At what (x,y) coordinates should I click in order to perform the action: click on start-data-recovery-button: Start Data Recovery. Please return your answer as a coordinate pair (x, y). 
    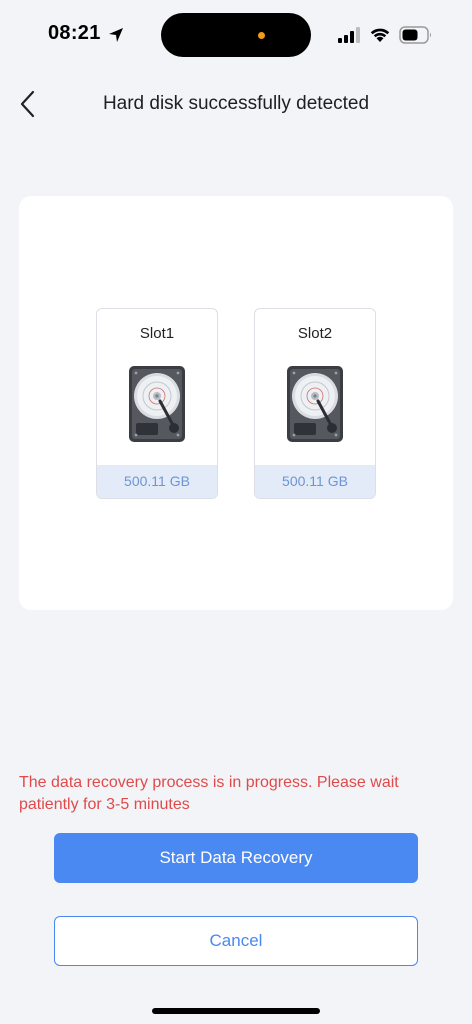
    Looking at the image, I should click on (236, 858).